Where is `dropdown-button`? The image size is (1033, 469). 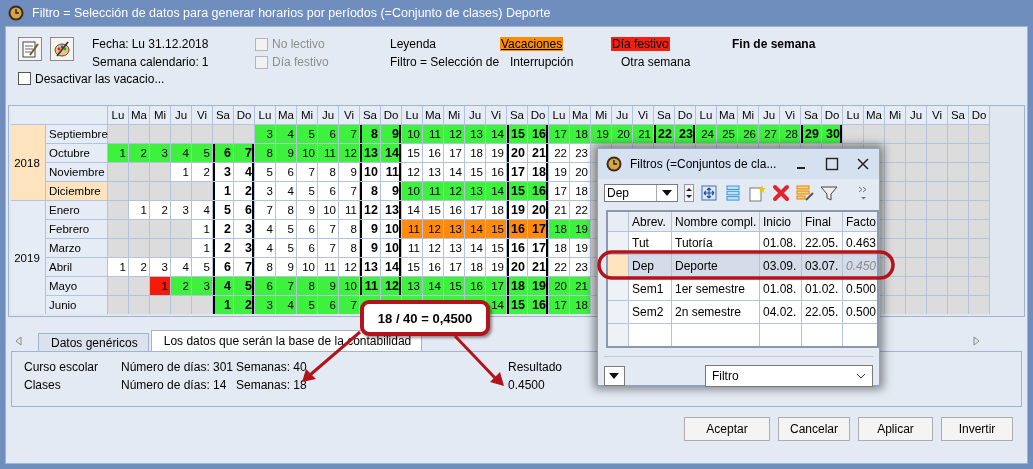 dropdown-button is located at coordinates (614, 376).